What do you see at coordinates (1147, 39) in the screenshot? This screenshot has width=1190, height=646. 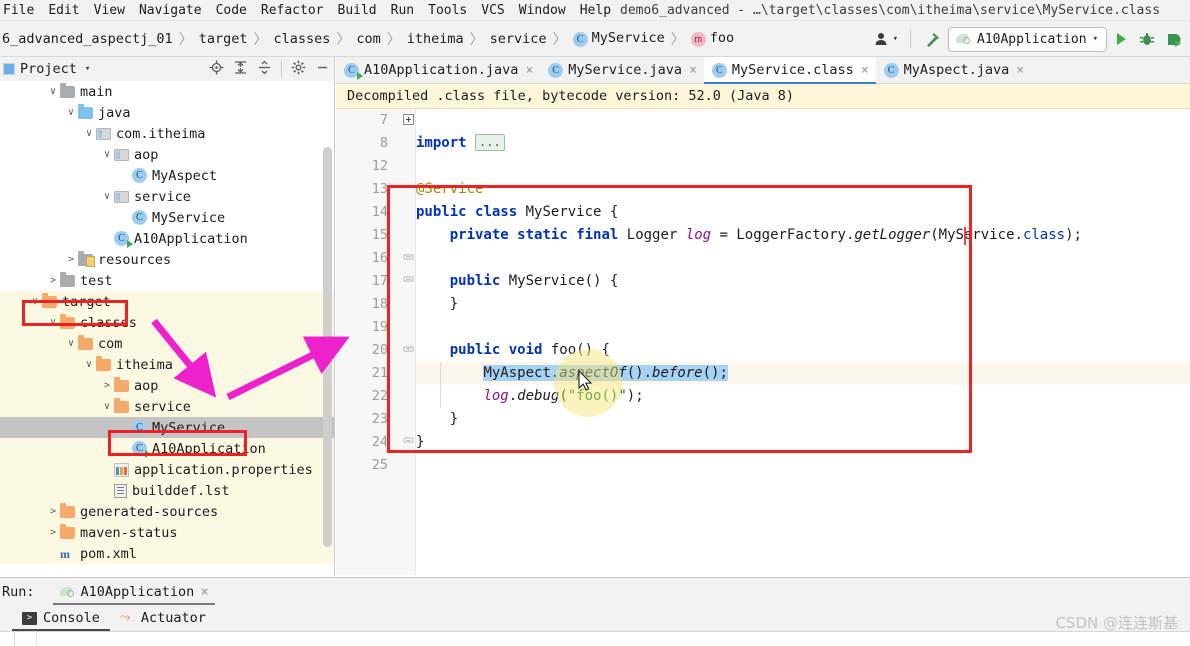 I see `debug-bug-icon` at bounding box center [1147, 39].